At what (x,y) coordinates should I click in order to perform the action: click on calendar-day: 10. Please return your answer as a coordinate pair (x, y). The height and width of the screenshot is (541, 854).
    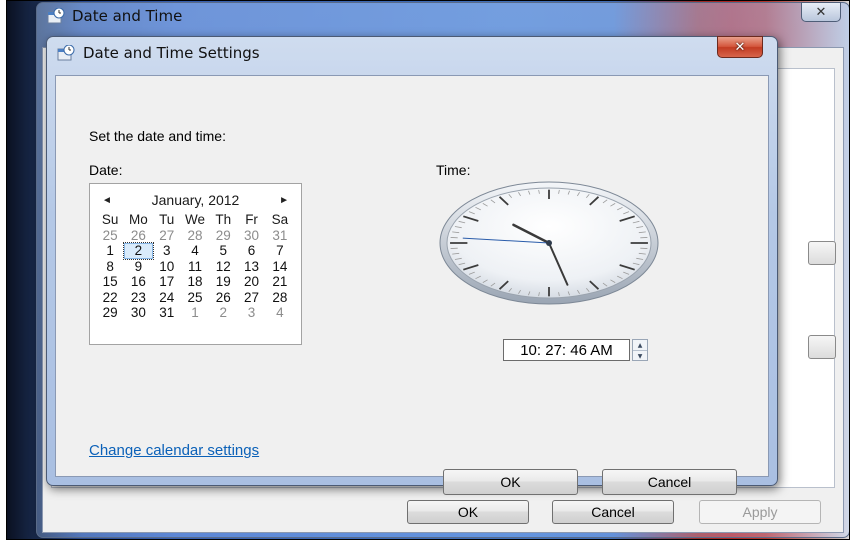
    Looking at the image, I should click on (167, 267).